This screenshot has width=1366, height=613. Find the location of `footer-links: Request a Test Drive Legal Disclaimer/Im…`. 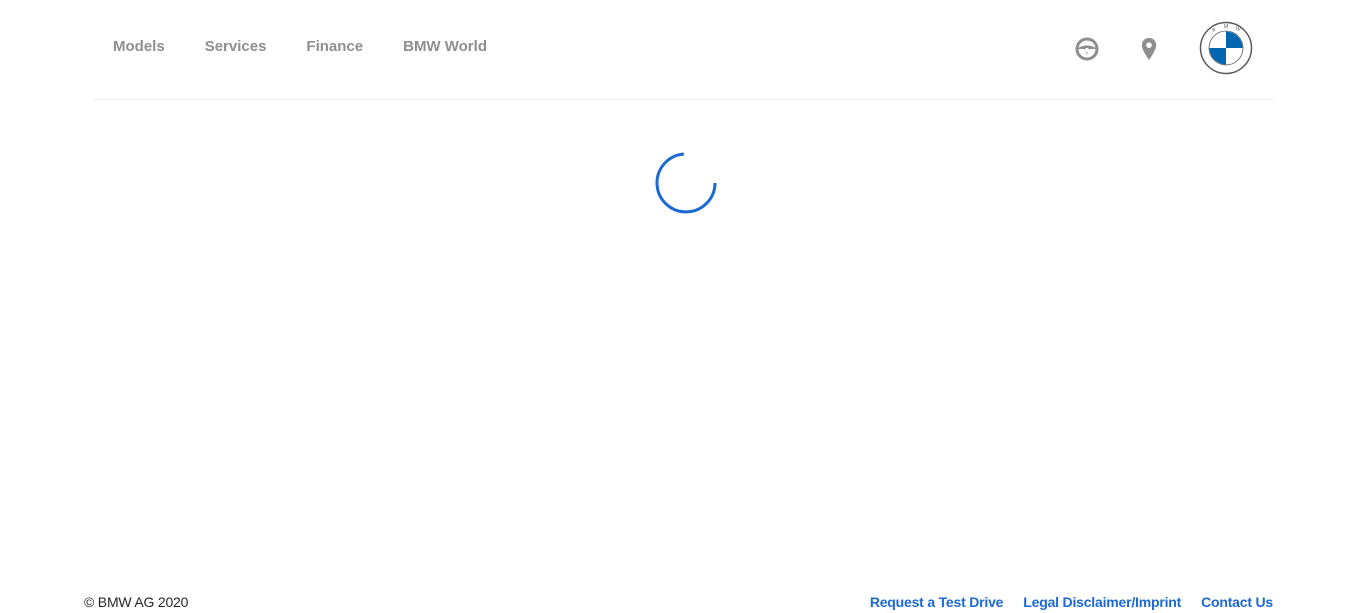

footer-links: Request a Test Drive Legal Disclaimer/Im… is located at coordinates (1061, 602).